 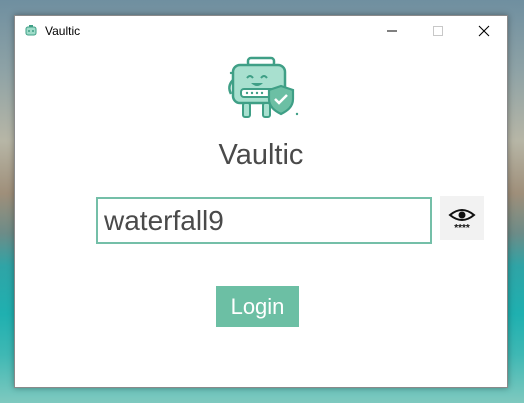 What do you see at coordinates (261, 155) in the screenshot?
I see `app-title: Vaultic` at bounding box center [261, 155].